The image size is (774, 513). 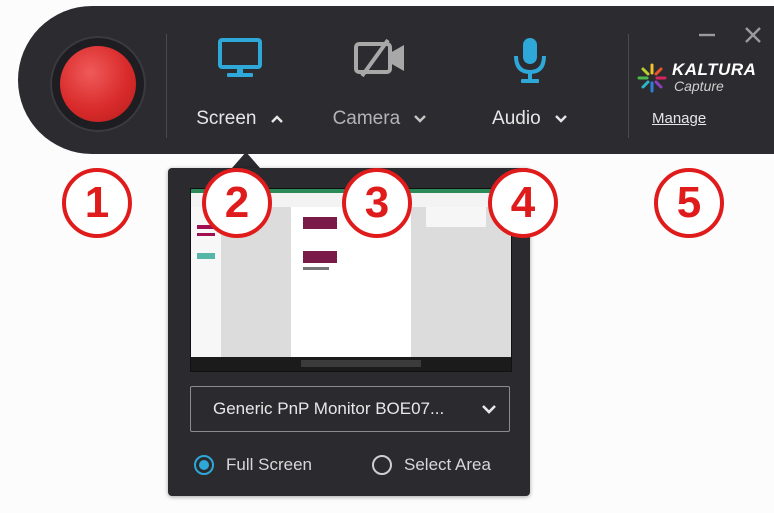 What do you see at coordinates (377, 203) in the screenshot?
I see `callout-3: 3` at bounding box center [377, 203].